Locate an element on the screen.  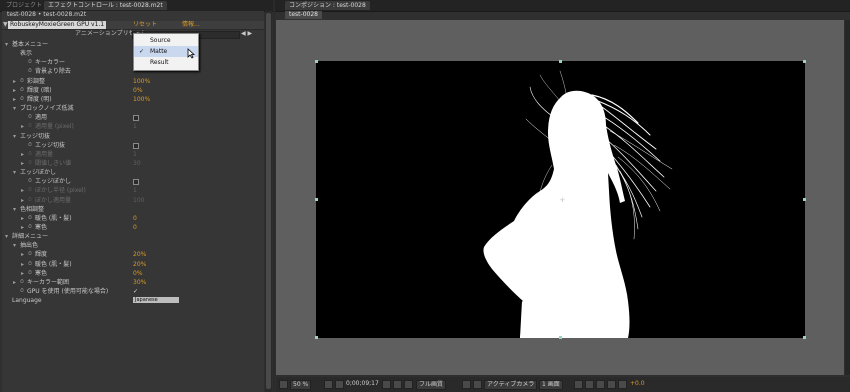
fast-previews-icon is located at coordinates (589, 384).